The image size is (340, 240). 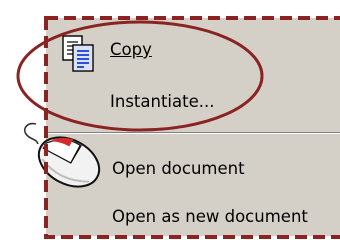 What do you see at coordinates (80, 54) in the screenshot?
I see `copy-icon` at bounding box center [80, 54].